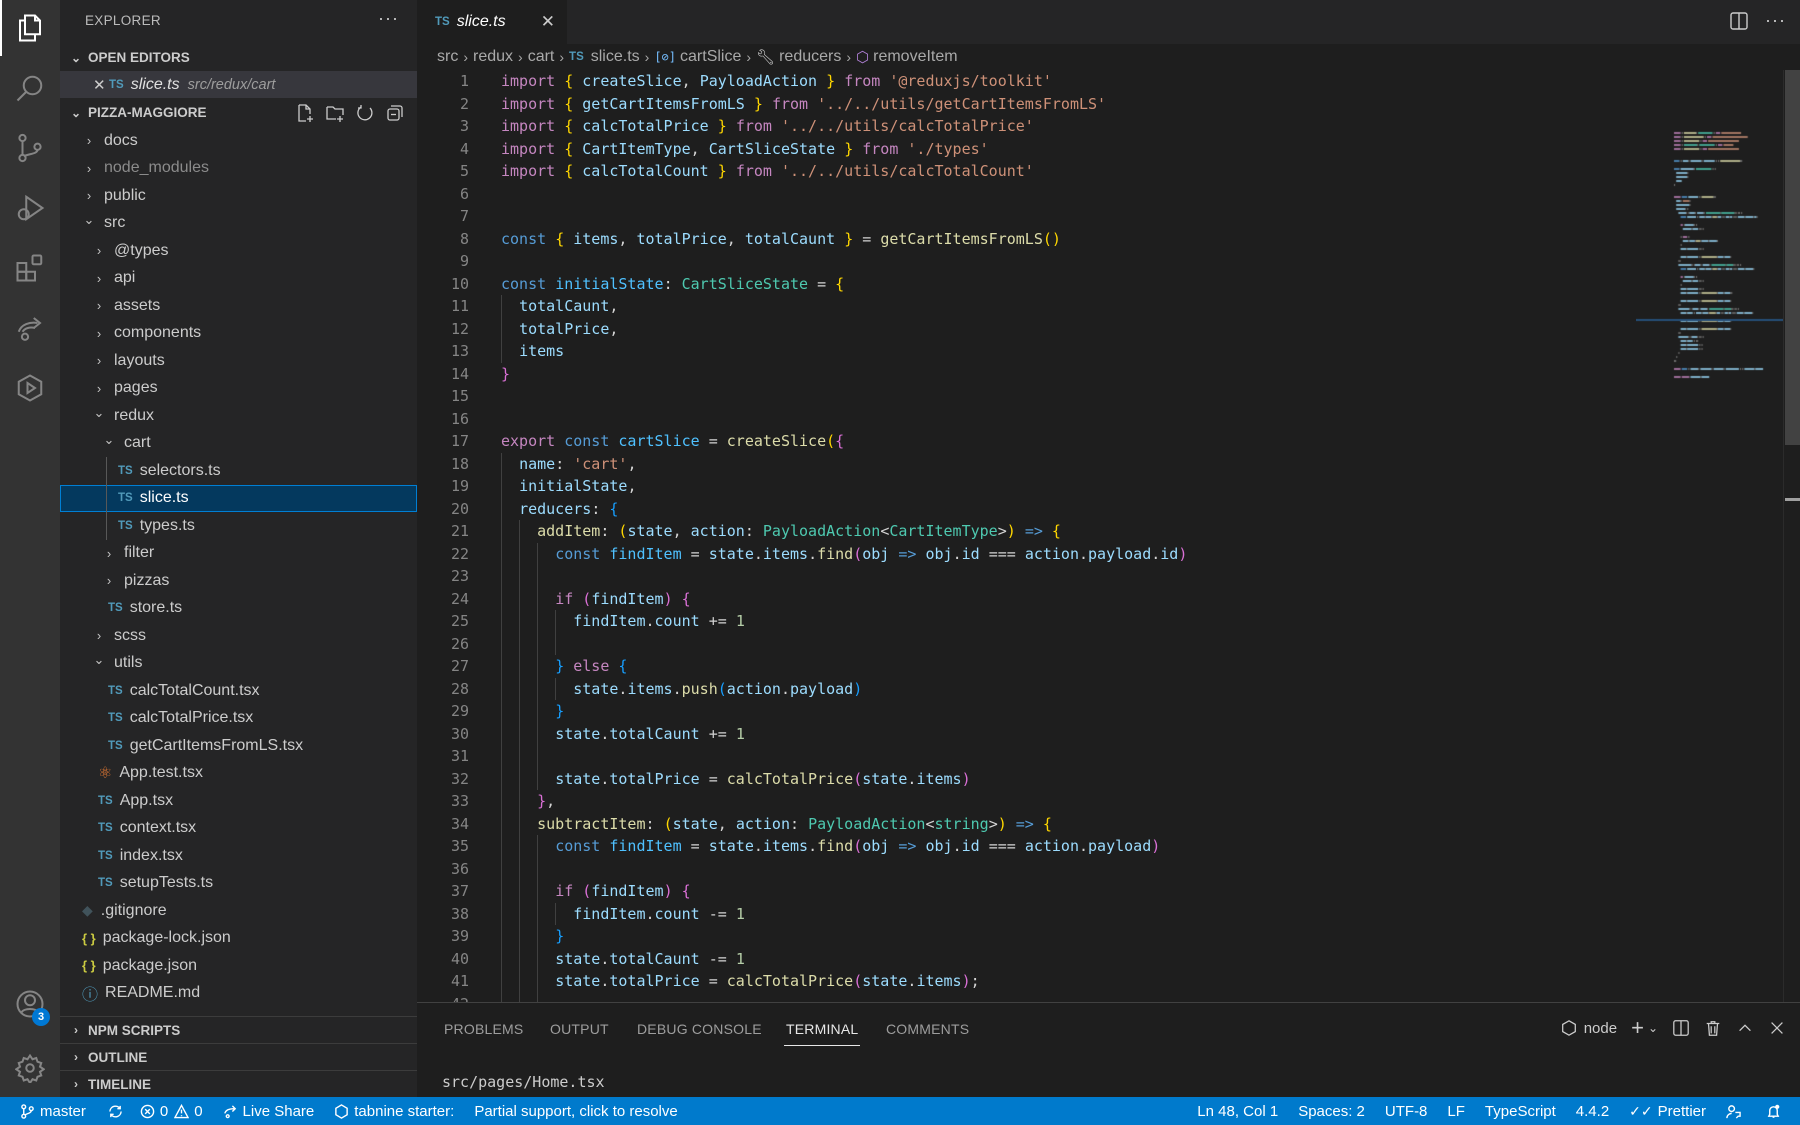  Describe the element at coordinates (1237, 1111) in the screenshot. I see `cursor-position-status: Ln 48, Col 1` at that location.